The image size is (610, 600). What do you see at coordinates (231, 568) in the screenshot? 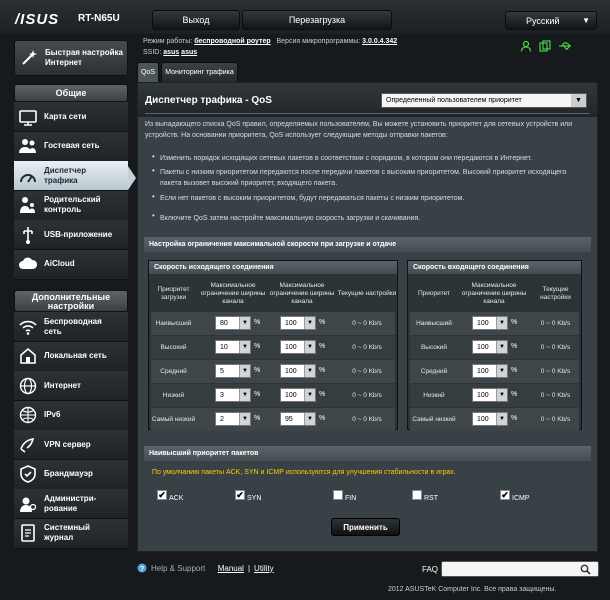
I see `manual-link: Manual` at bounding box center [231, 568].